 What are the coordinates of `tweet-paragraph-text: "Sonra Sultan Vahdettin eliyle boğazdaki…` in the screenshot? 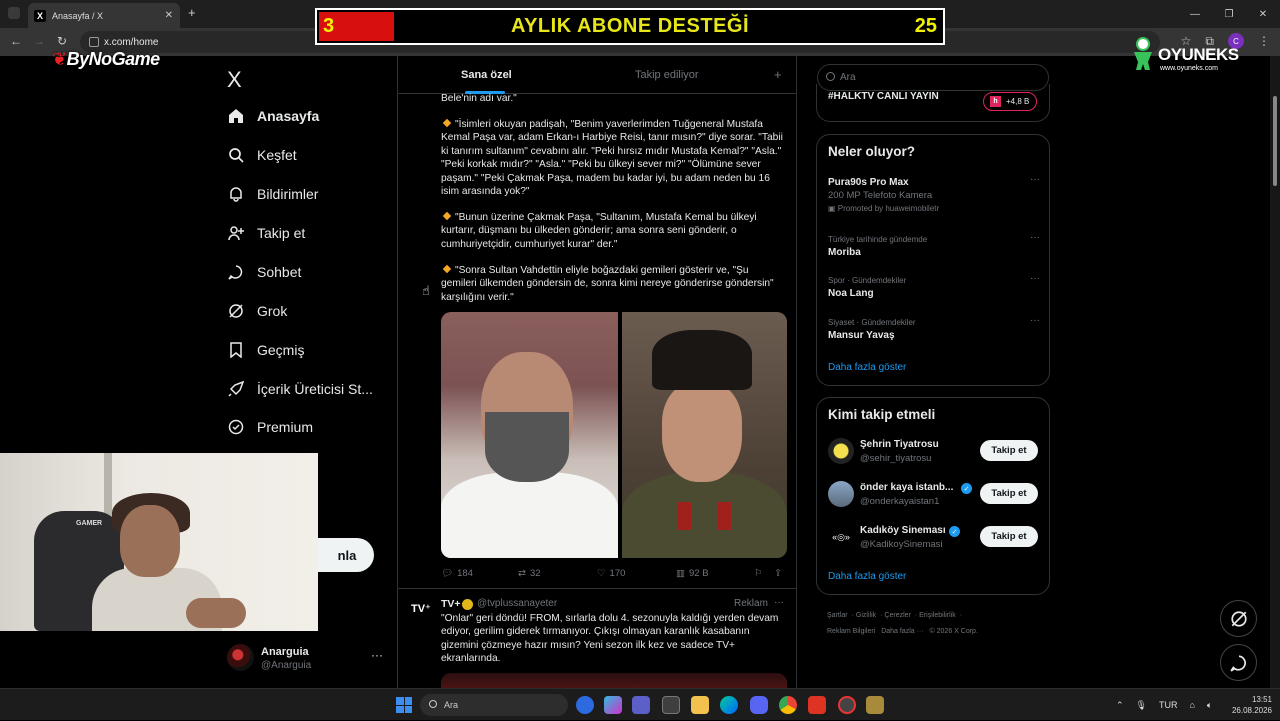 It's located at (607, 284).